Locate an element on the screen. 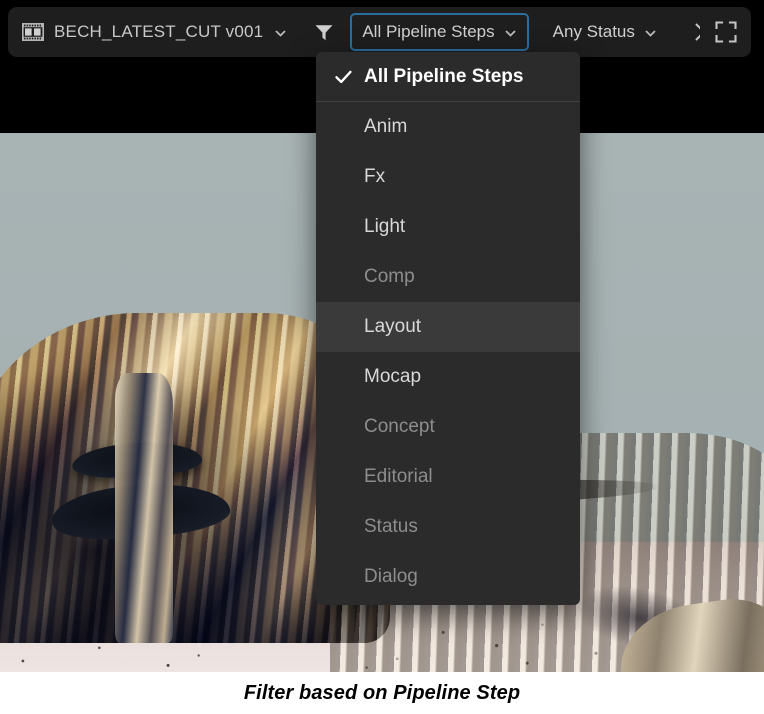  rock-pillar is located at coordinates (144, 508).